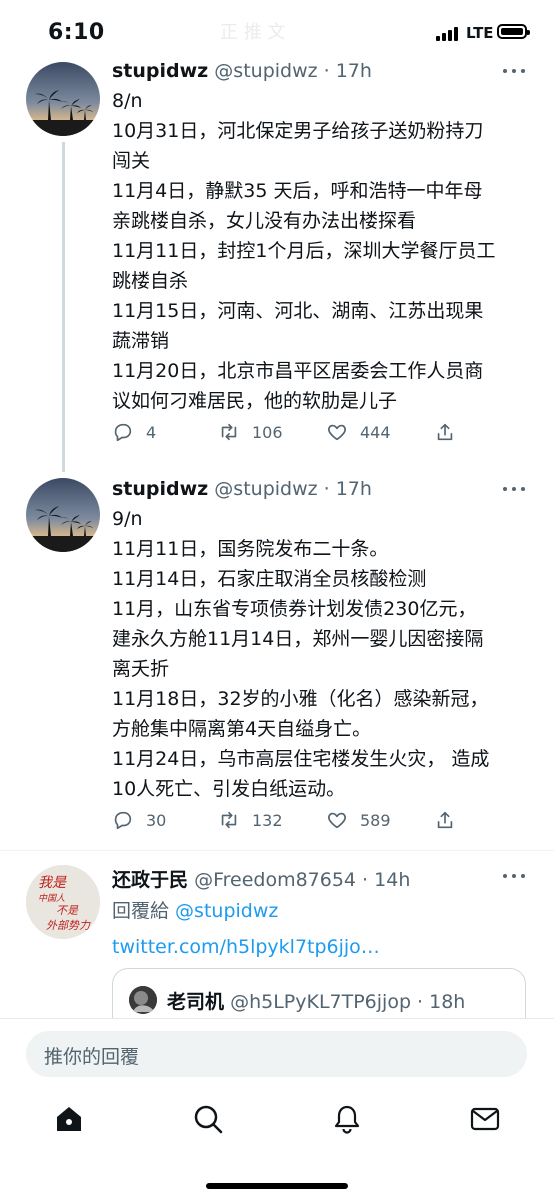 This screenshot has height=1201, width=554. What do you see at coordinates (301, 759) in the screenshot?
I see `tweet-line: 11月24日，乌市高层住宅楼发生火灾， 造成` at bounding box center [301, 759].